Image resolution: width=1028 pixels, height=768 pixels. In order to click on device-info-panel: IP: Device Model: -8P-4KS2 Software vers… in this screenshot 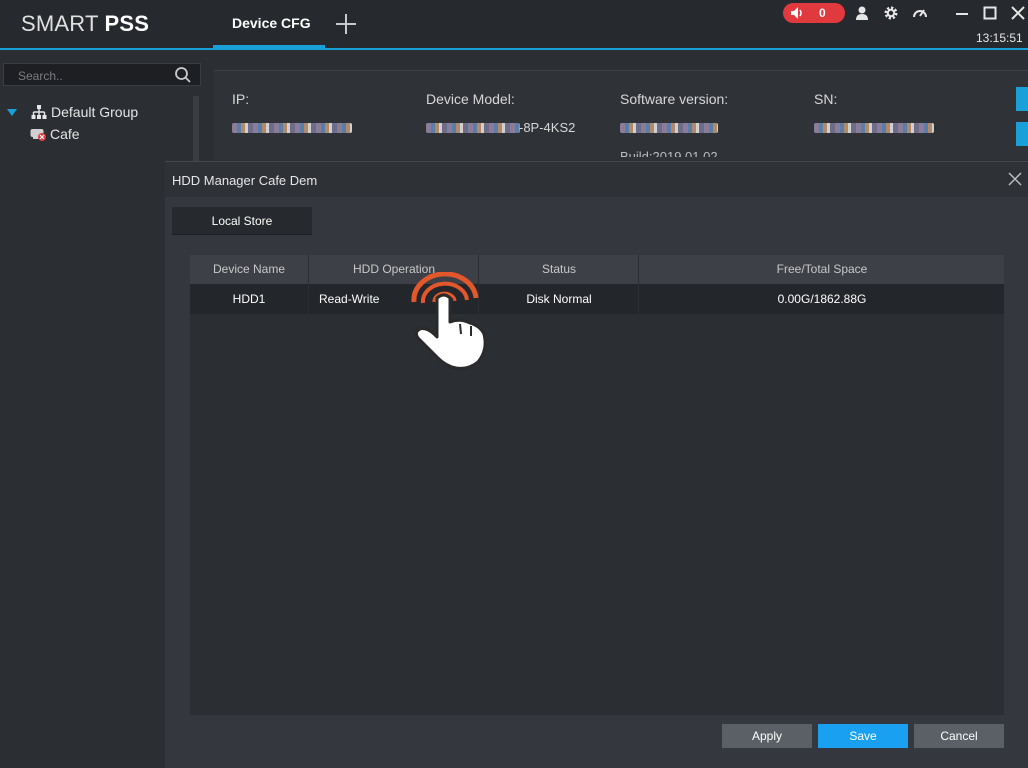, I will do `click(621, 115)`.